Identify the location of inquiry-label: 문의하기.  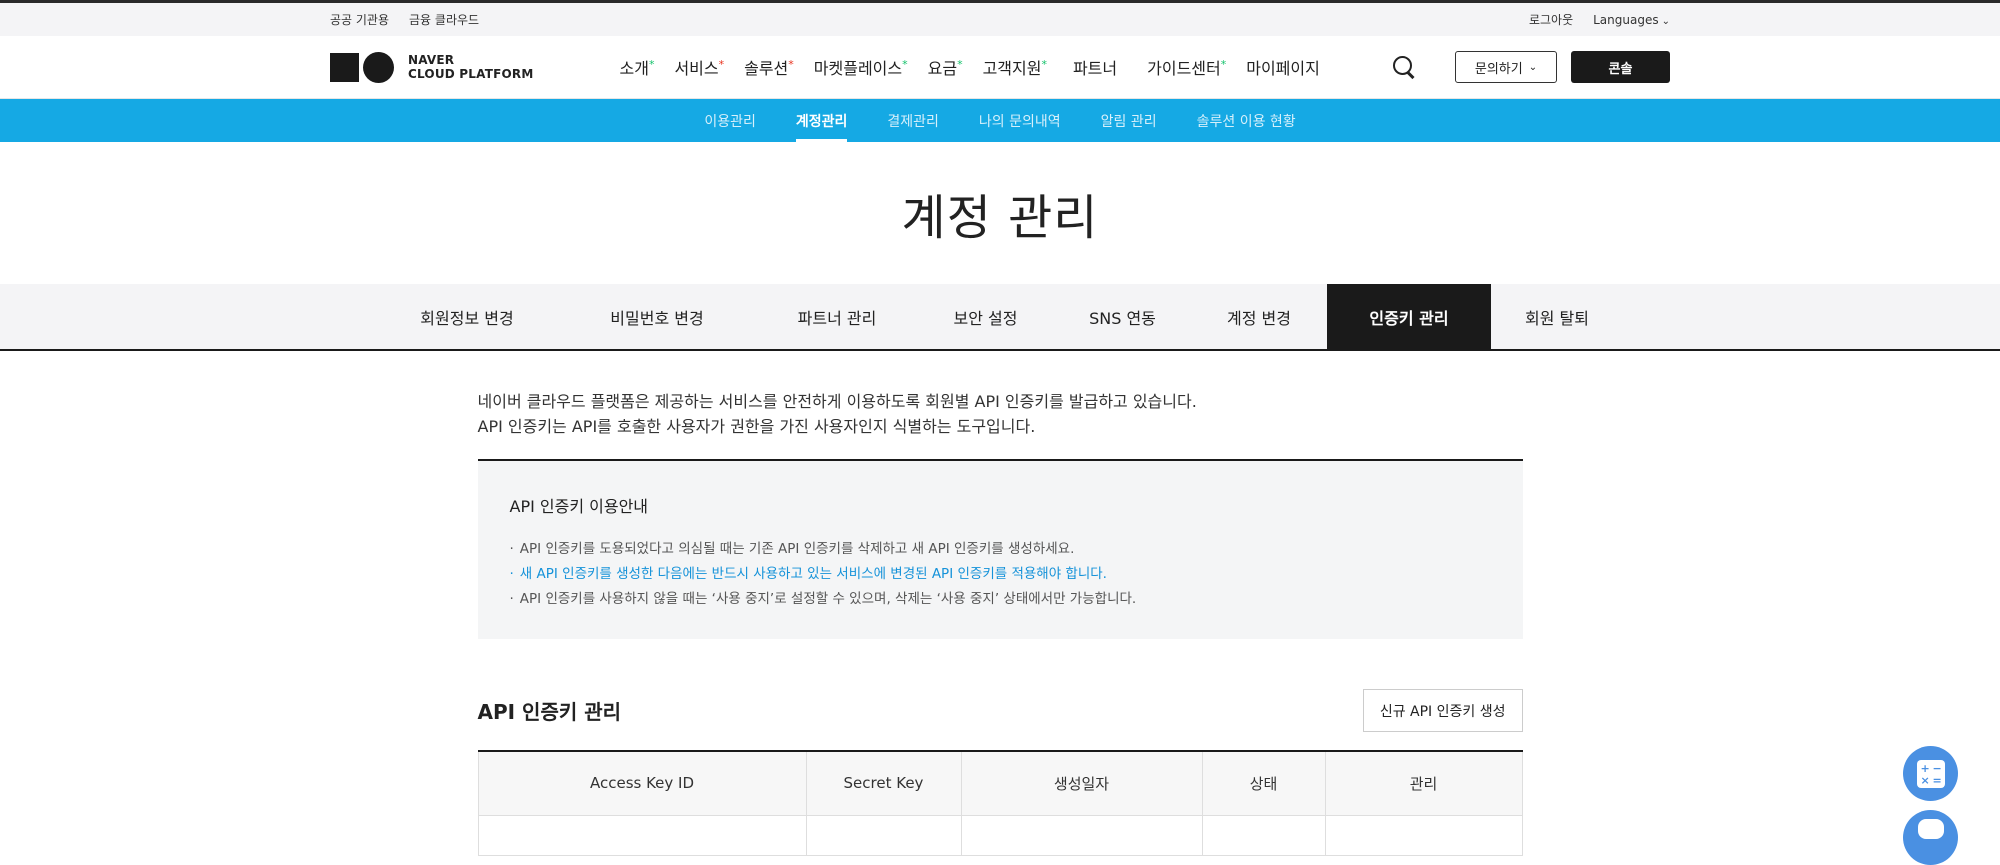
(1498, 69).